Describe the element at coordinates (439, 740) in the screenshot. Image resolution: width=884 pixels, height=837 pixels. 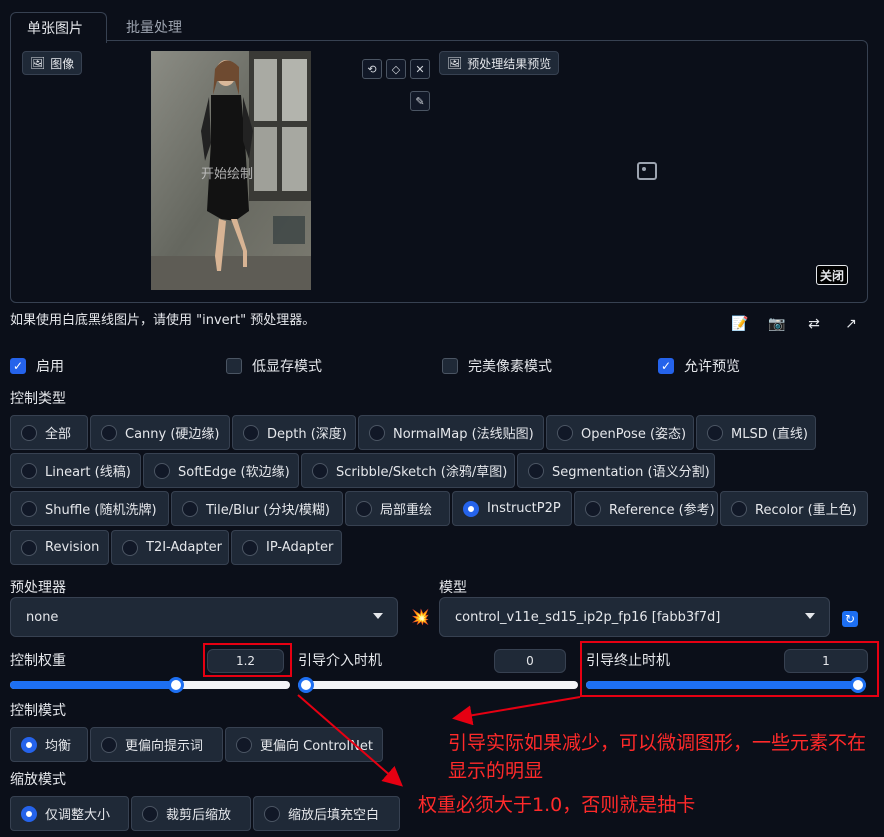
I see `annotation-arrows` at that location.